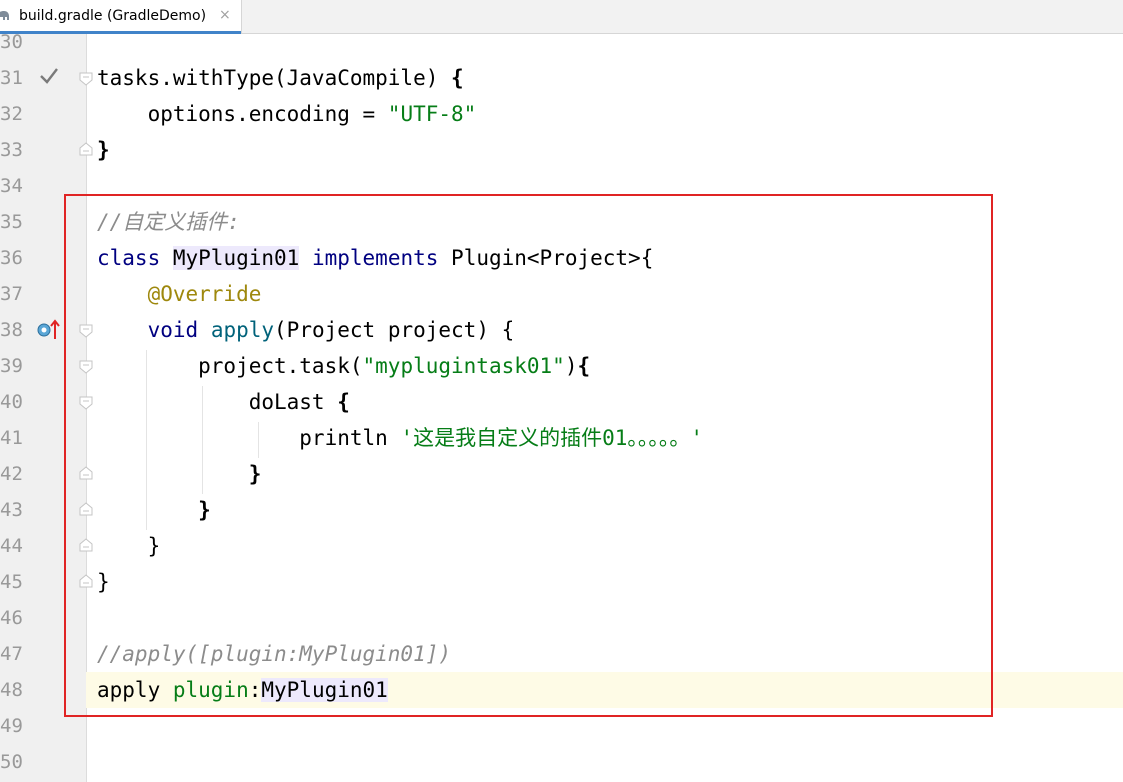  Describe the element at coordinates (561, 546) in the screenshot. I see `code-line-44: 44 }` at that location.